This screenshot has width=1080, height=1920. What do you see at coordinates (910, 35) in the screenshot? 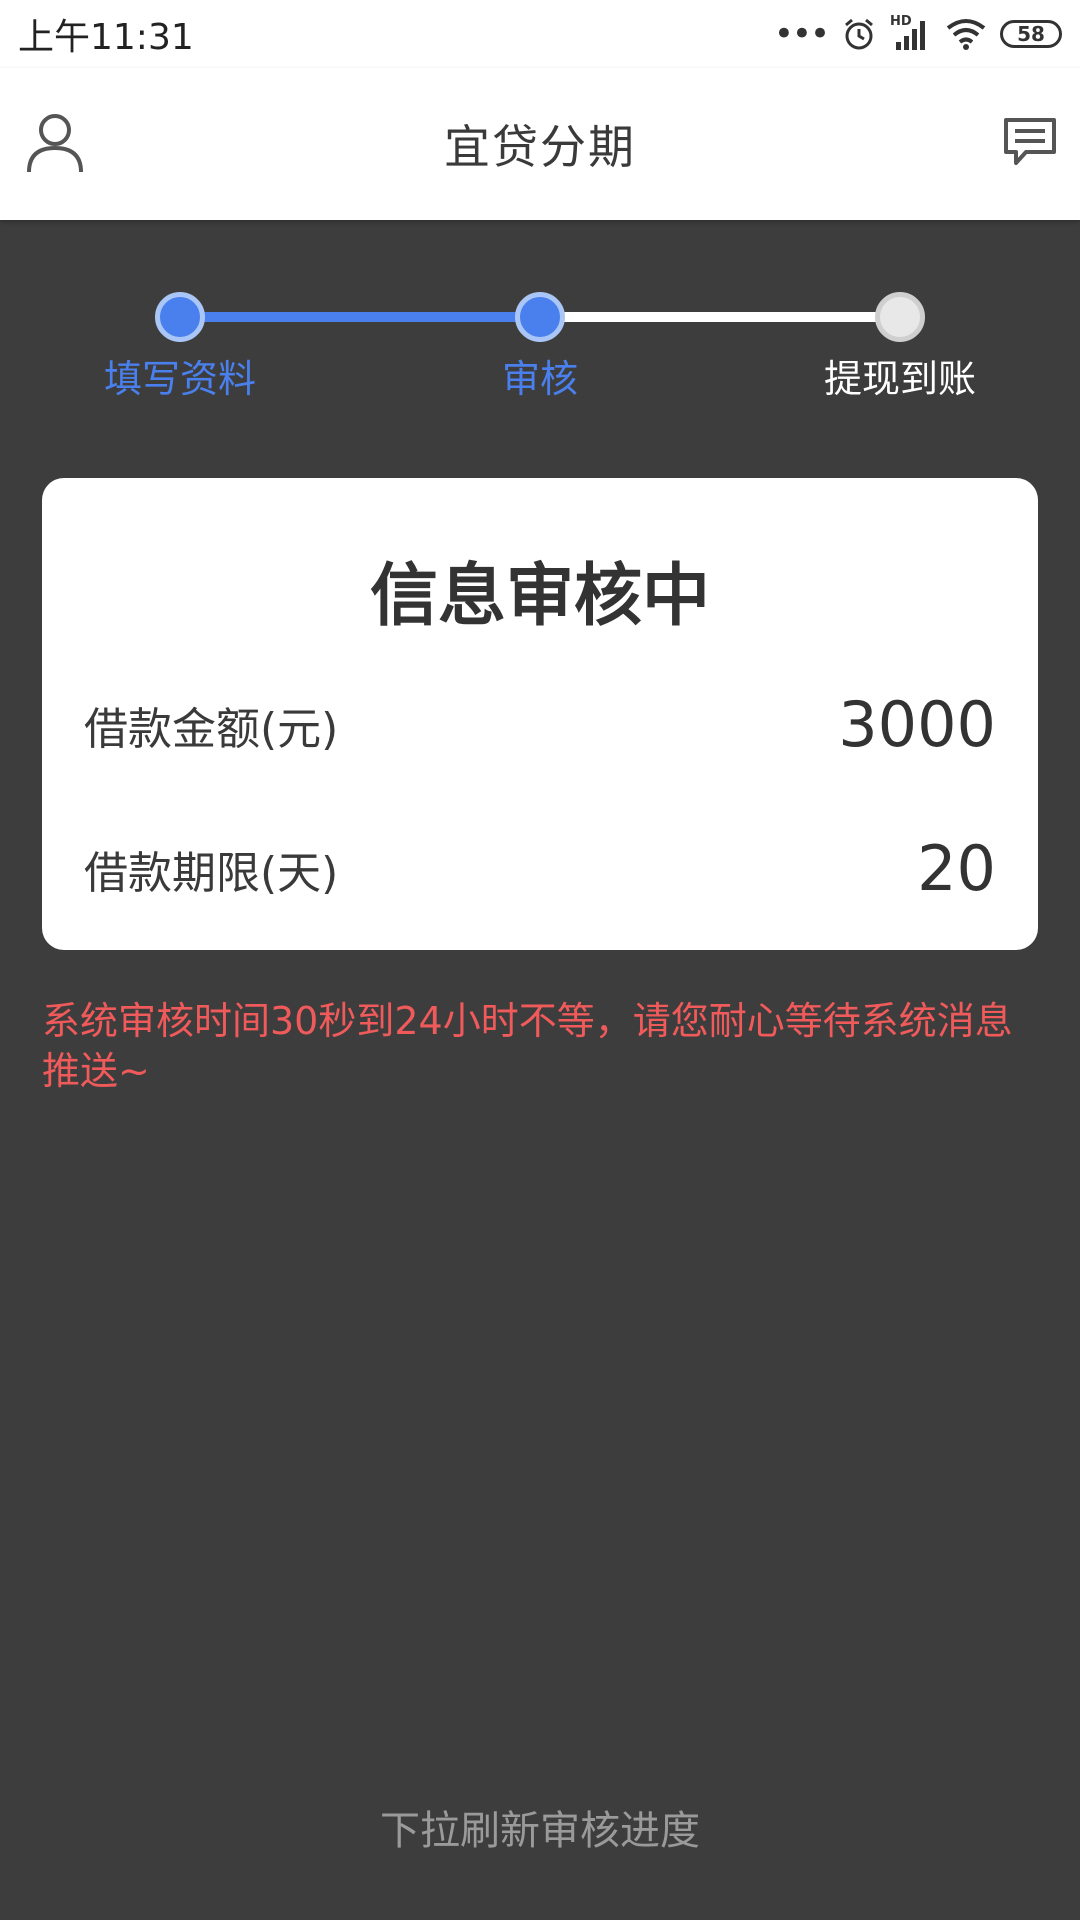
I see `signal-icon` at bounding box center [910, 35].